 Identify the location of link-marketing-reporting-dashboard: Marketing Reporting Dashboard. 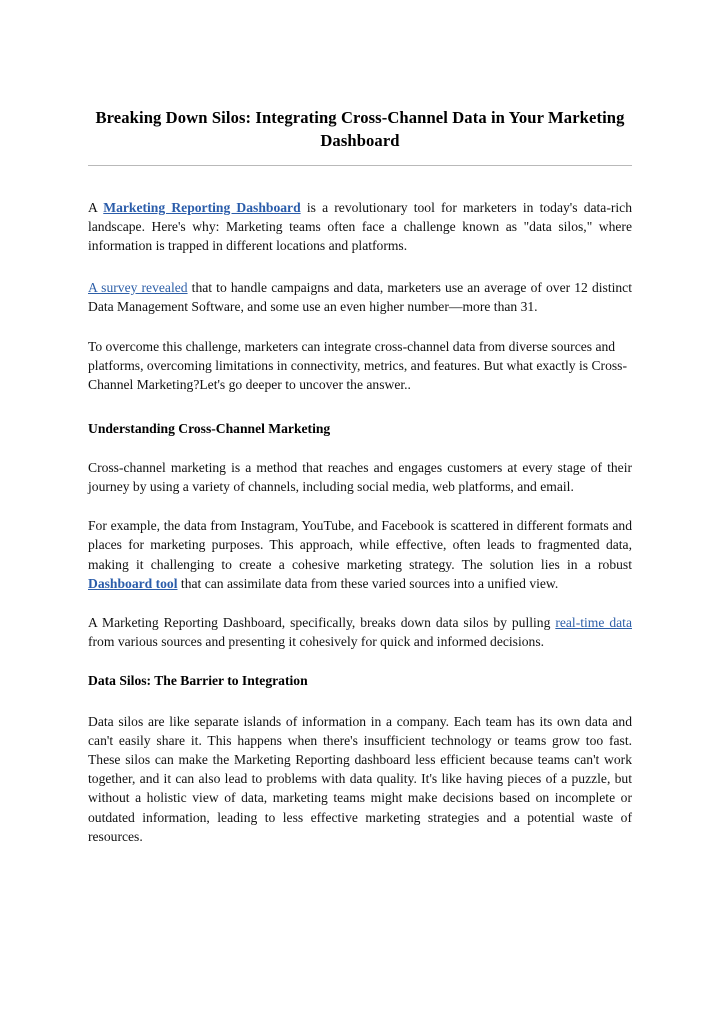
(201, 207).